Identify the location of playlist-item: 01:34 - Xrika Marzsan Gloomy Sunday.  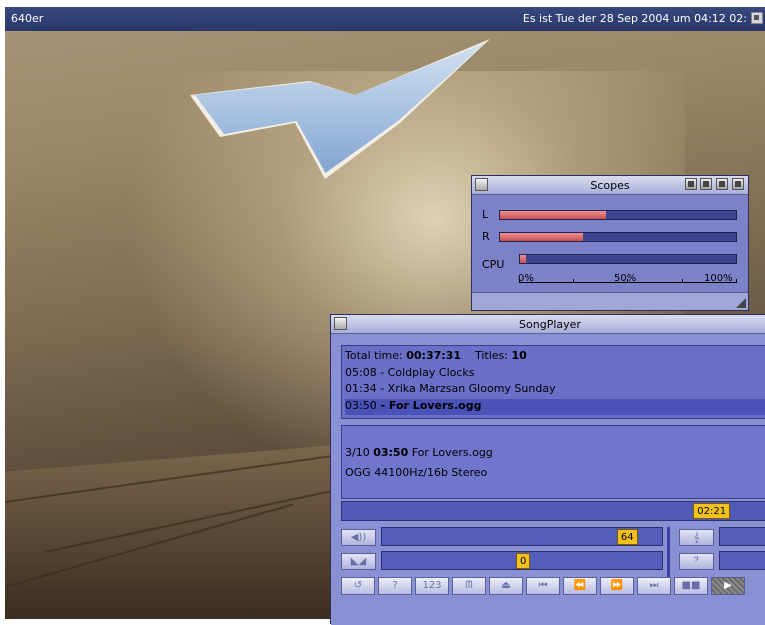
(555, 390).